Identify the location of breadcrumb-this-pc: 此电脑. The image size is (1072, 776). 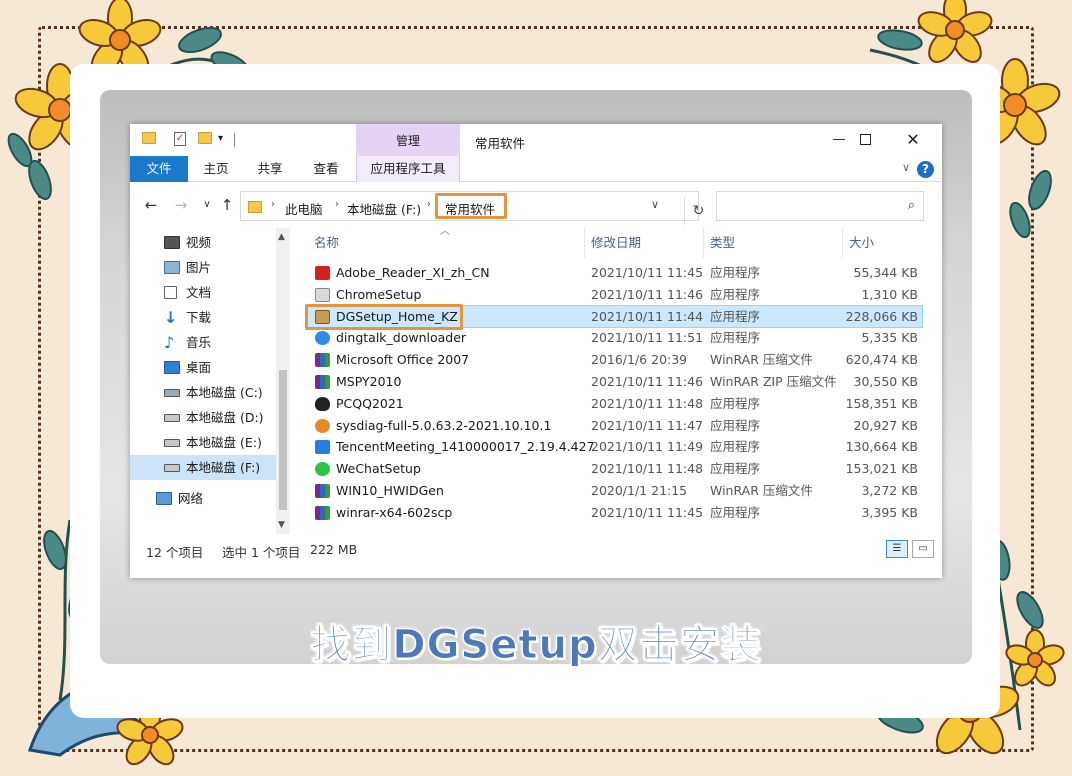
(304, 208).